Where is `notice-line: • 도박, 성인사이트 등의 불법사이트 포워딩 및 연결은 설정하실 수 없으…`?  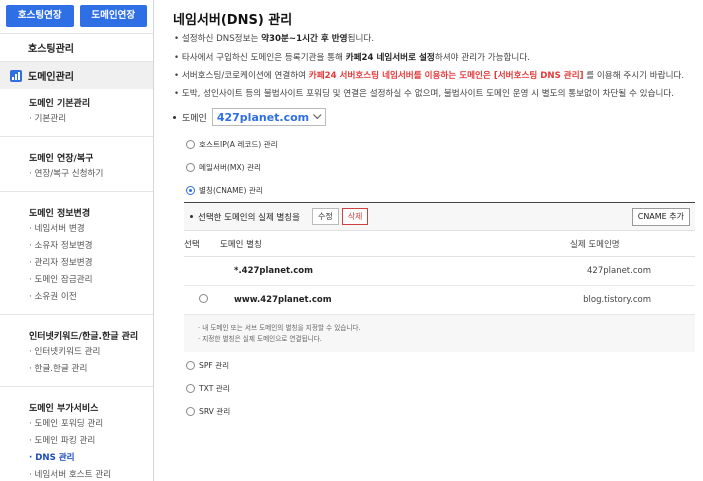
notice-line: • 도박, 성인사이트 등의 불법사이트 포워딩 및 연결은 설정하실 수 없으… is located at coordinates (424, 94).